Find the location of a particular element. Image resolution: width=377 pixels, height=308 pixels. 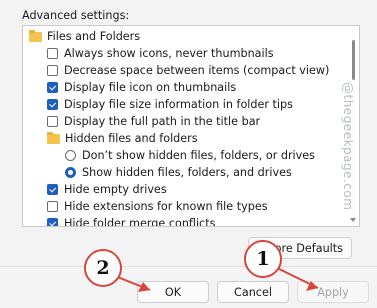

advanced-settings-label: Advanced settings: is located at coordinates (76, 15).